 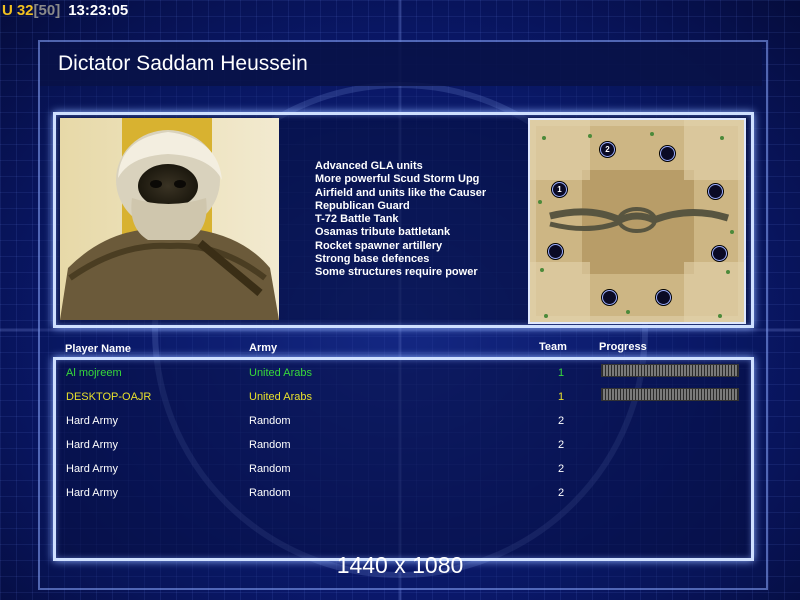 What do you see at coordinates (362, 205) in the screenshot?
I see `feature-item: Republican Guard` at bounding box center [362, 205].